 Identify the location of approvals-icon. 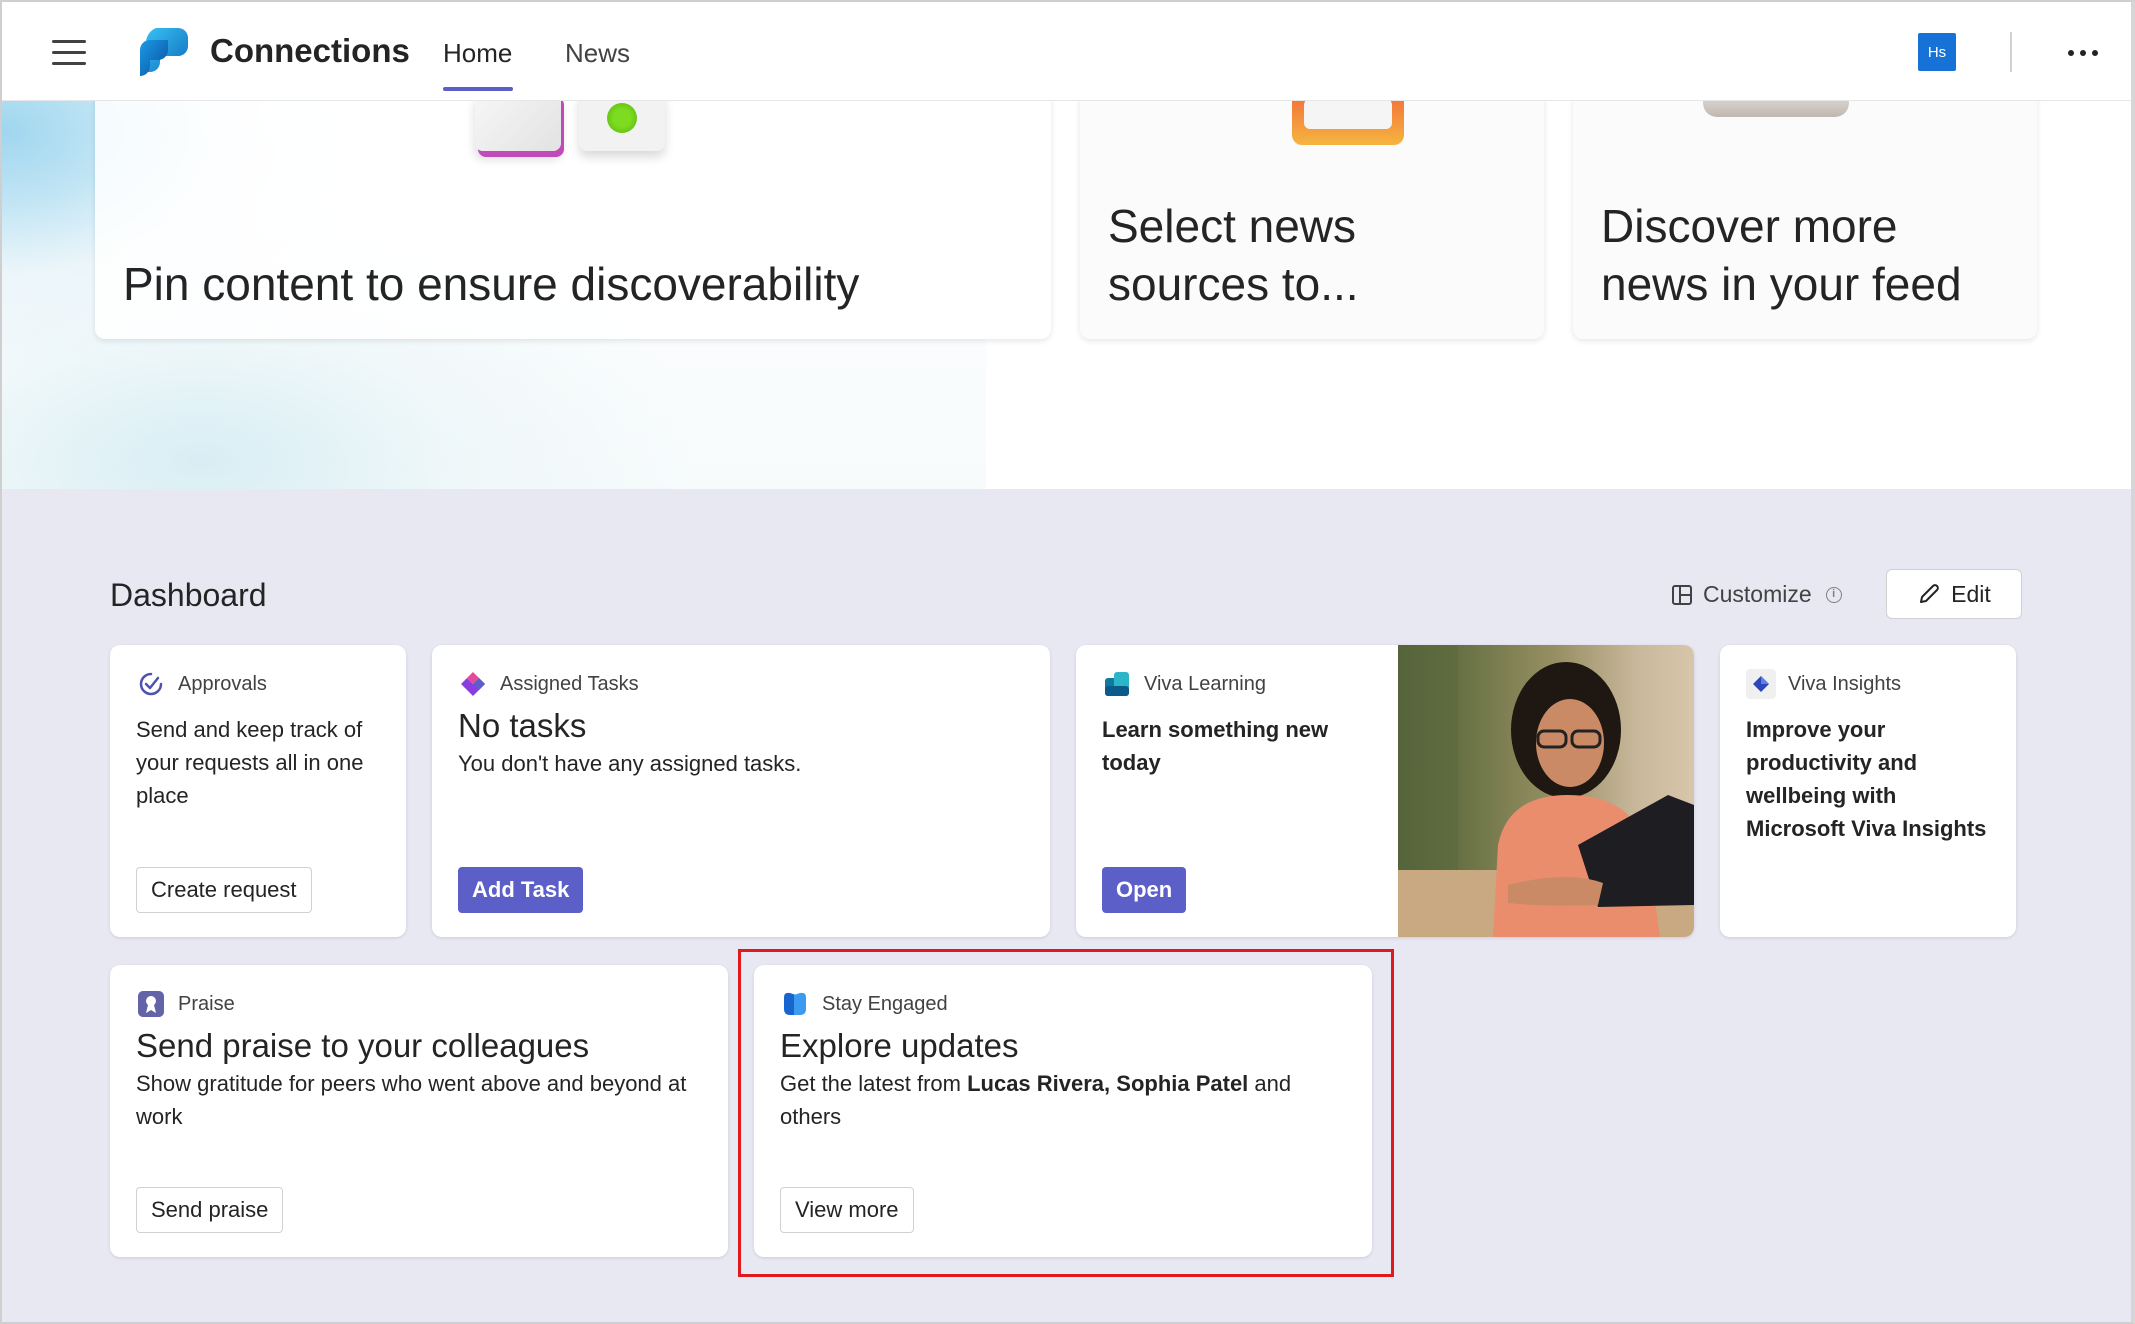
(151, 684).